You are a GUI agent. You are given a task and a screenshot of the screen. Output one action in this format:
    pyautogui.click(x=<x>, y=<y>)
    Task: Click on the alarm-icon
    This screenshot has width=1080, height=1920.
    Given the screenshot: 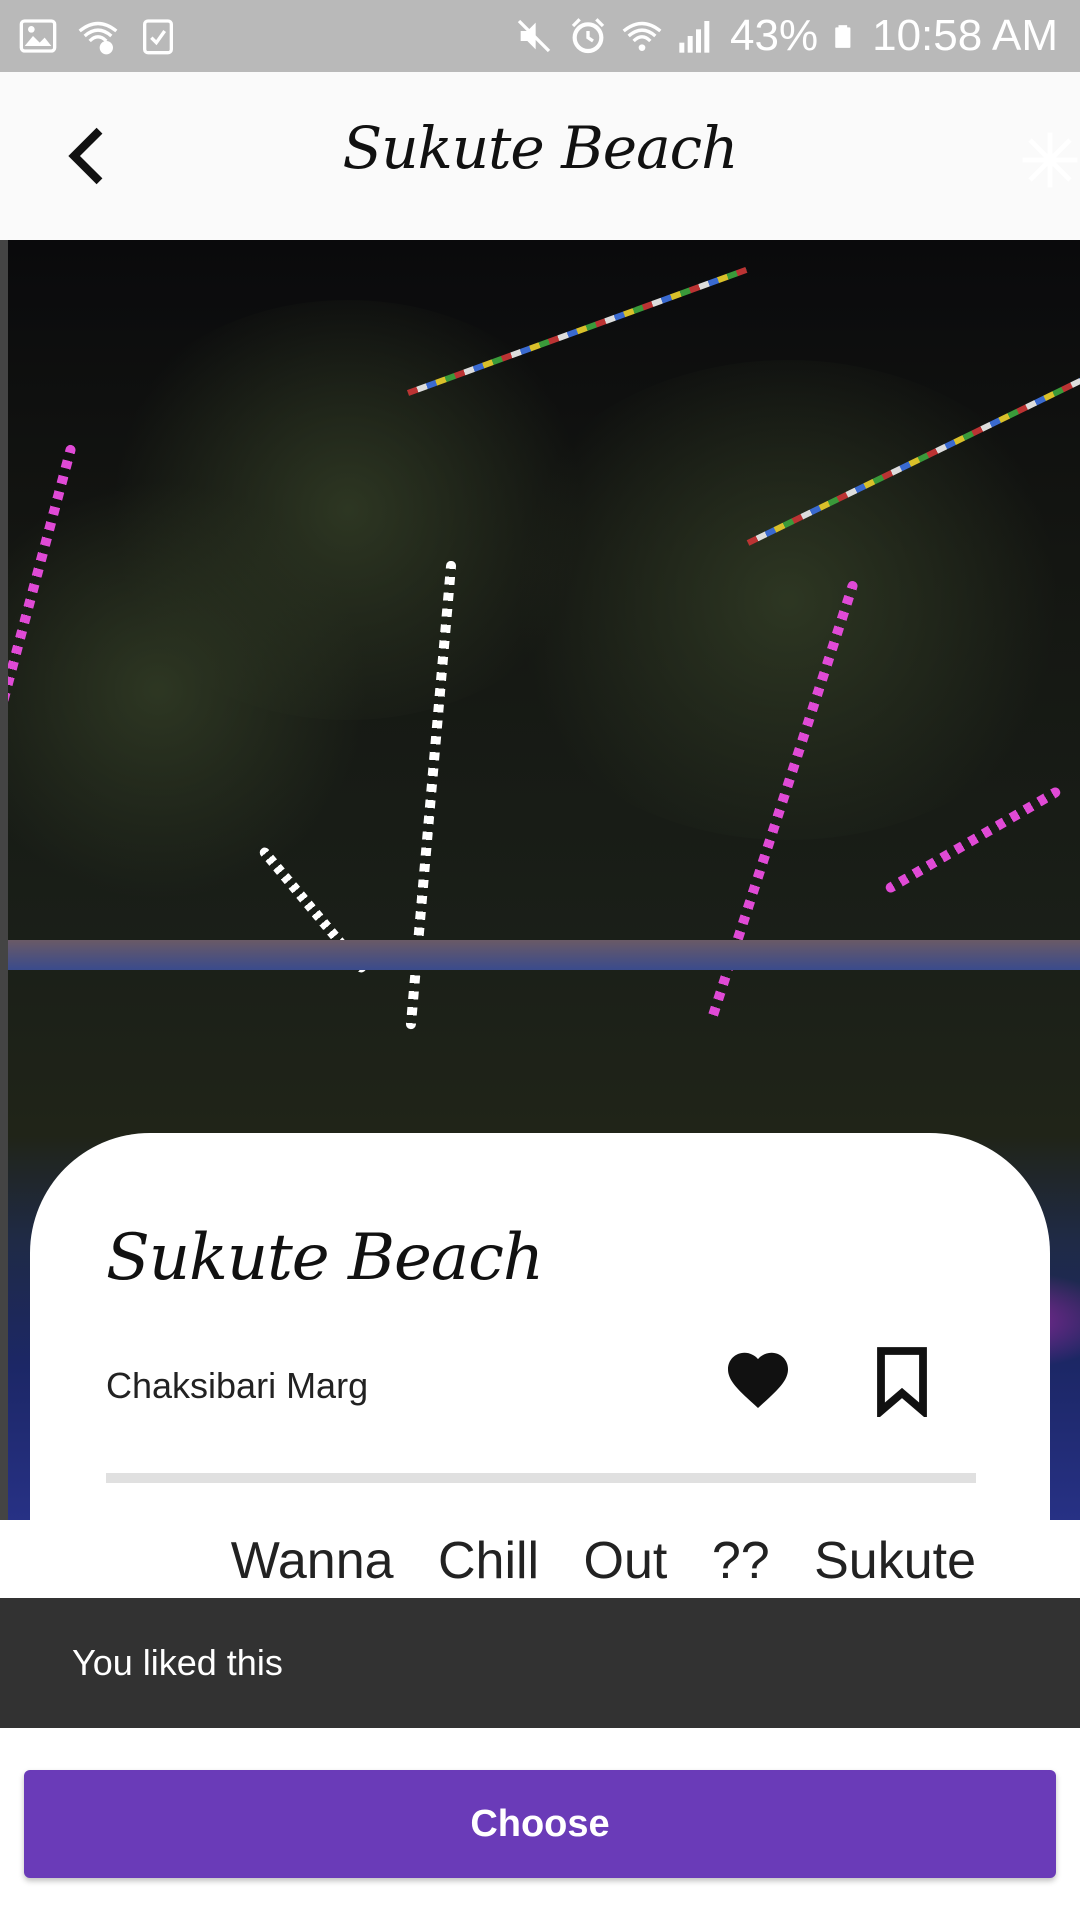 What is the action you would take?
    pyautogui.click(x=588, y=36)
    